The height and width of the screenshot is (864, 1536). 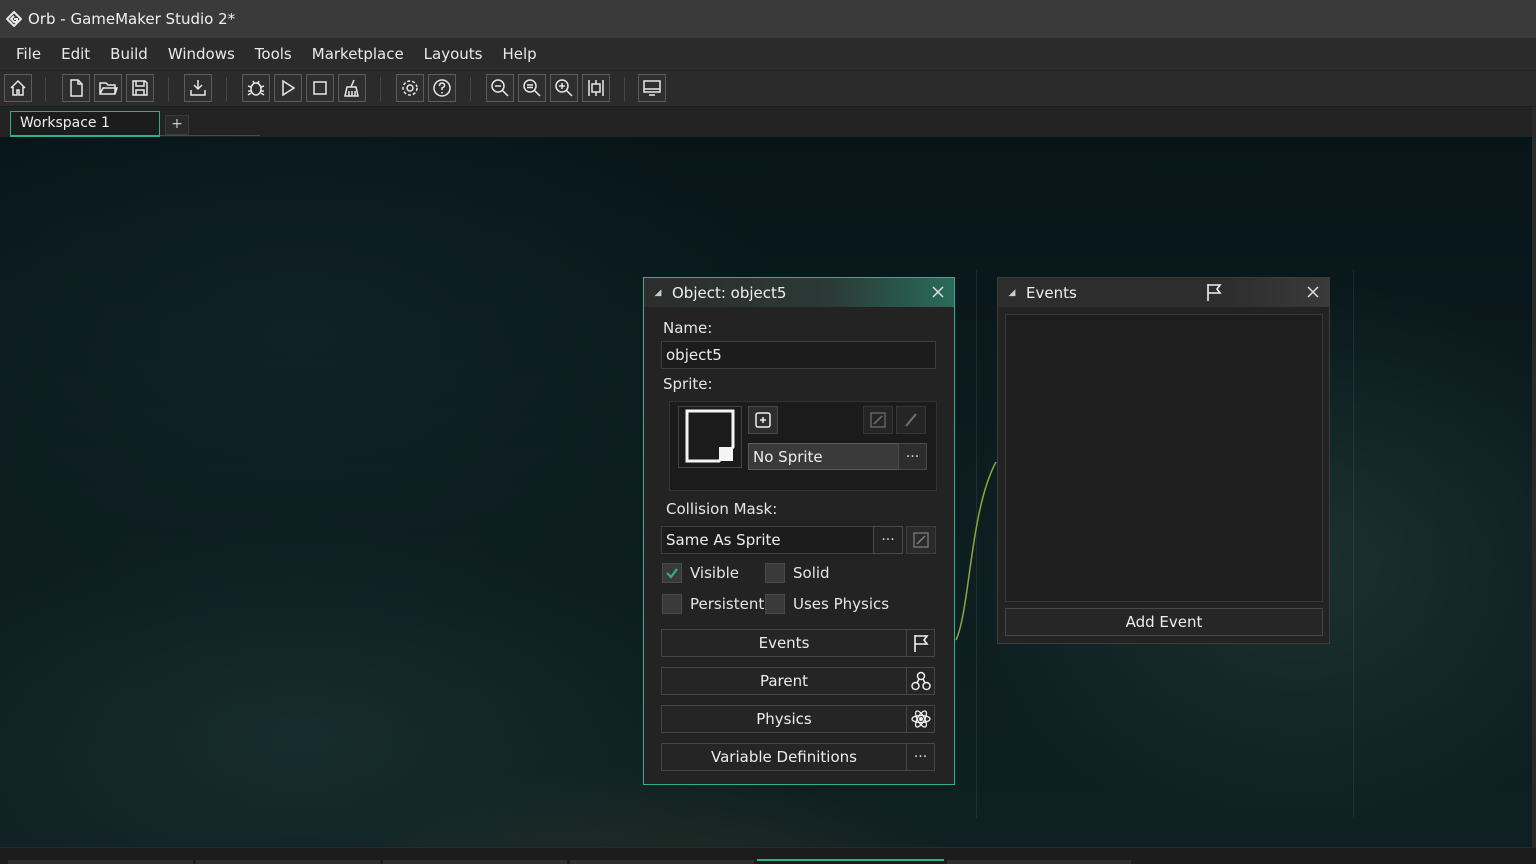 What do you see at coordinates (453, 54) in the screenshot?
I see `menu-layouts: Layouts` at bounding box center [453, 54].